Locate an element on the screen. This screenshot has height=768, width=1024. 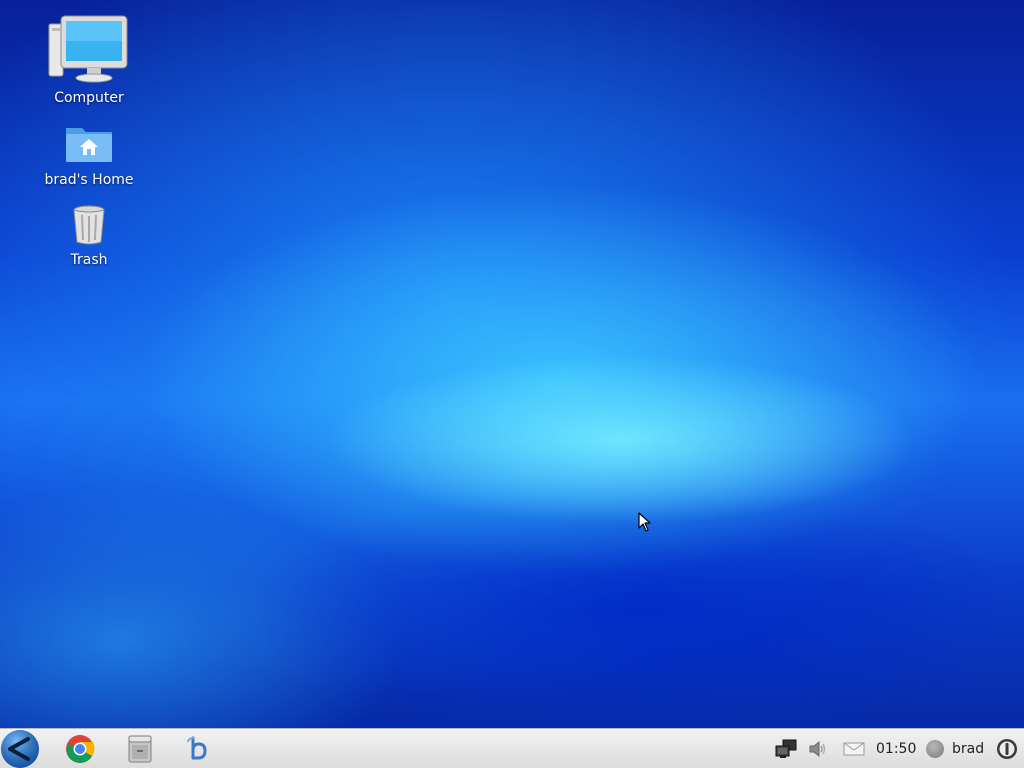
volume-icon is located at coordinates (817, 749).